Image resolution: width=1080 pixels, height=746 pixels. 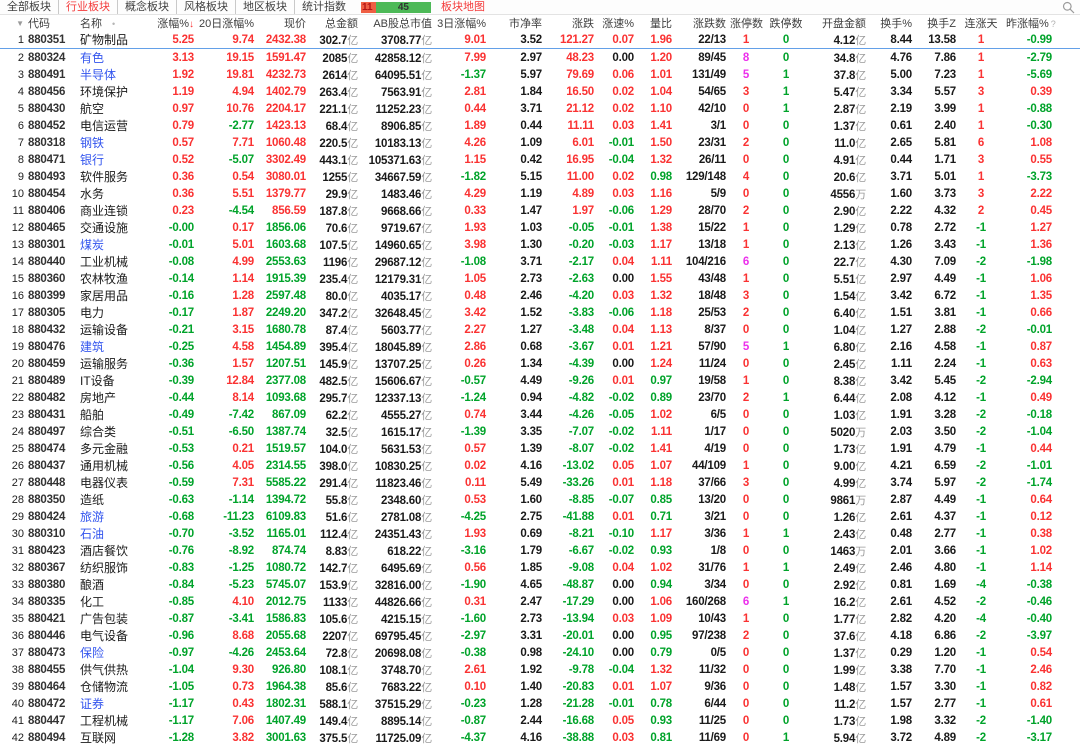 I want to click on cell-price: 2432.38, so click(x=282, y=40).